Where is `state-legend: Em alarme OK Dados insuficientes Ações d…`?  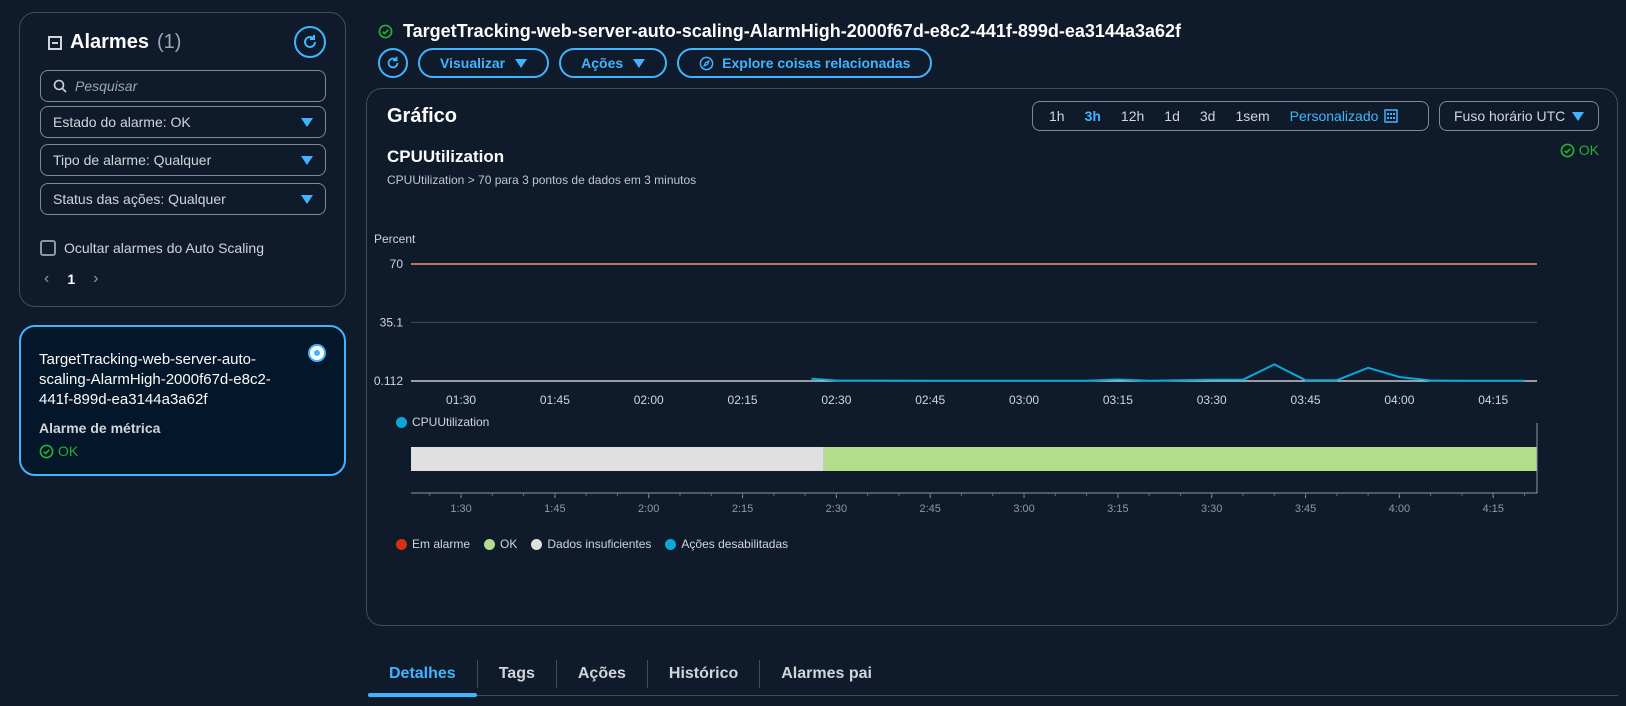
state-legend: Em alarme OK Dados insuficientes Ações d… is located at coordinates (592, 544).